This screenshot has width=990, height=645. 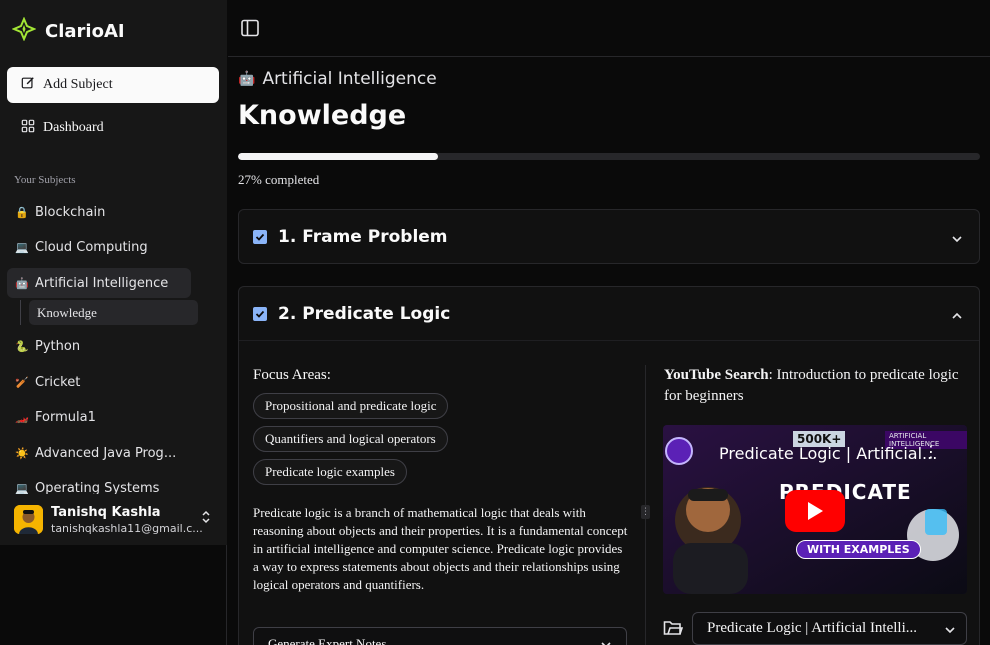 I want to click on progress-text: 27% completed, so click(x=279, y=179).